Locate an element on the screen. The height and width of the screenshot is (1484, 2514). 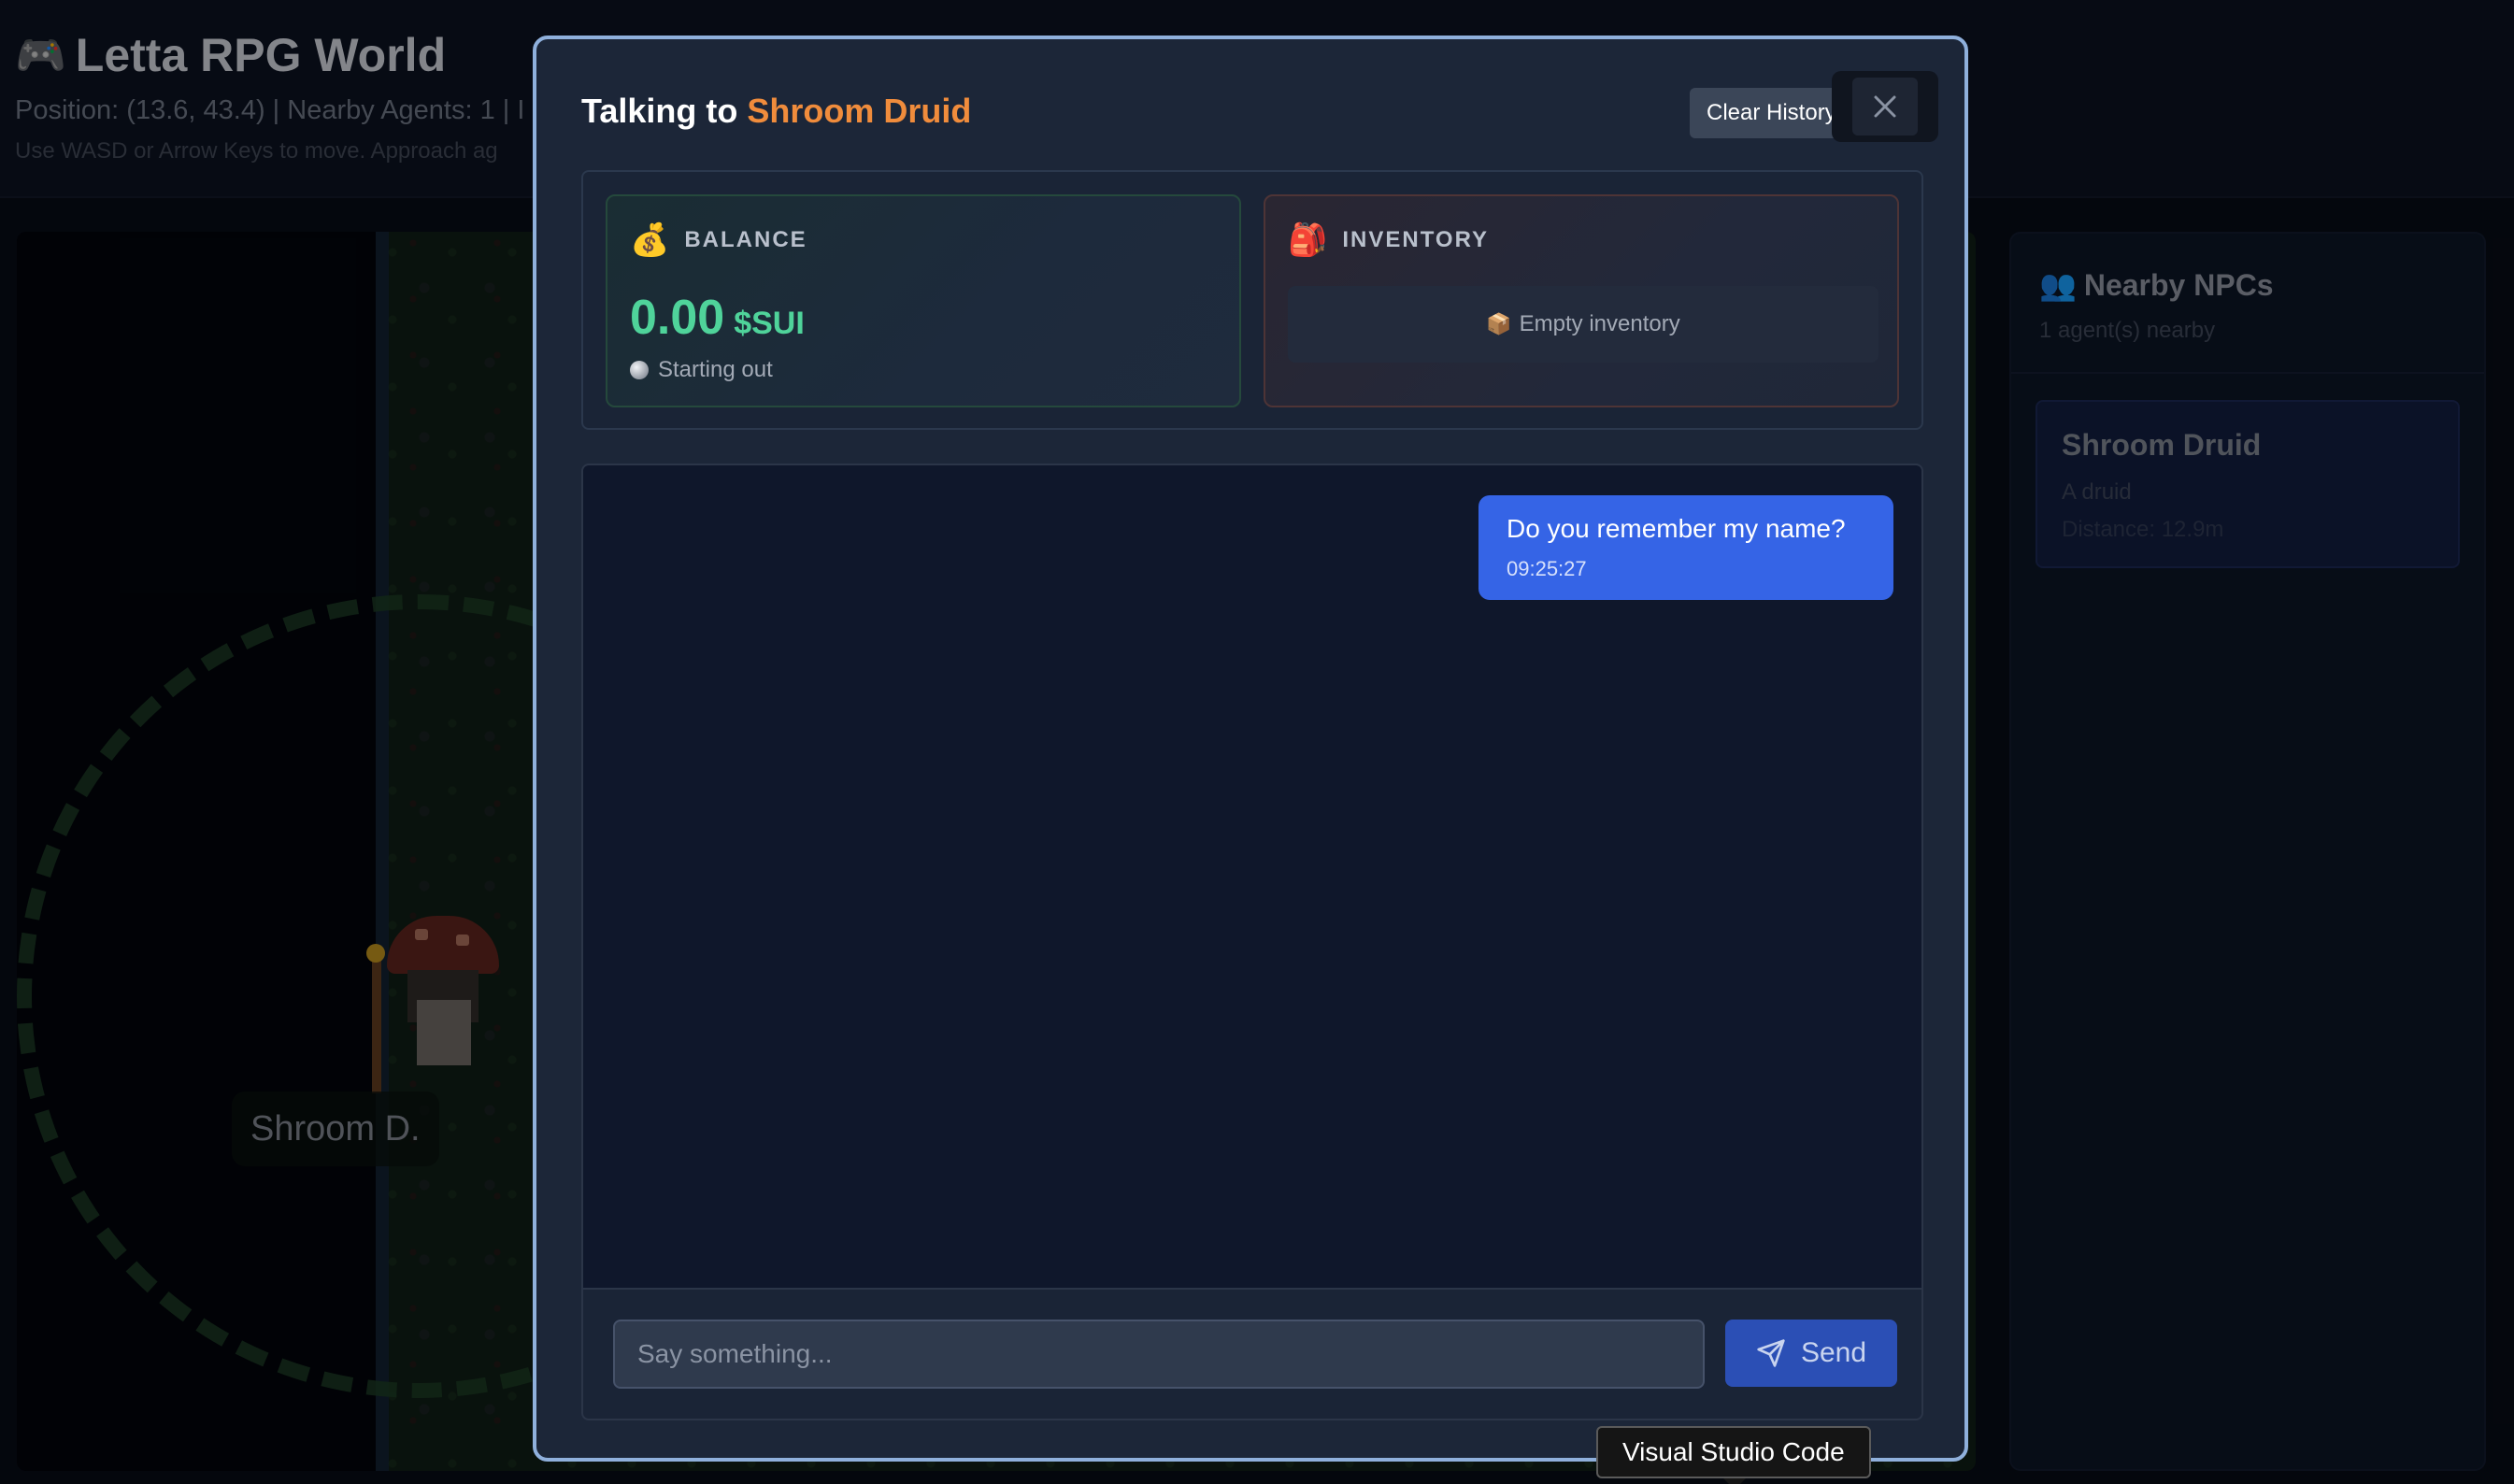
user-message: Do you remember my name? 09:25:27 is located at coordinates (1685, 547).